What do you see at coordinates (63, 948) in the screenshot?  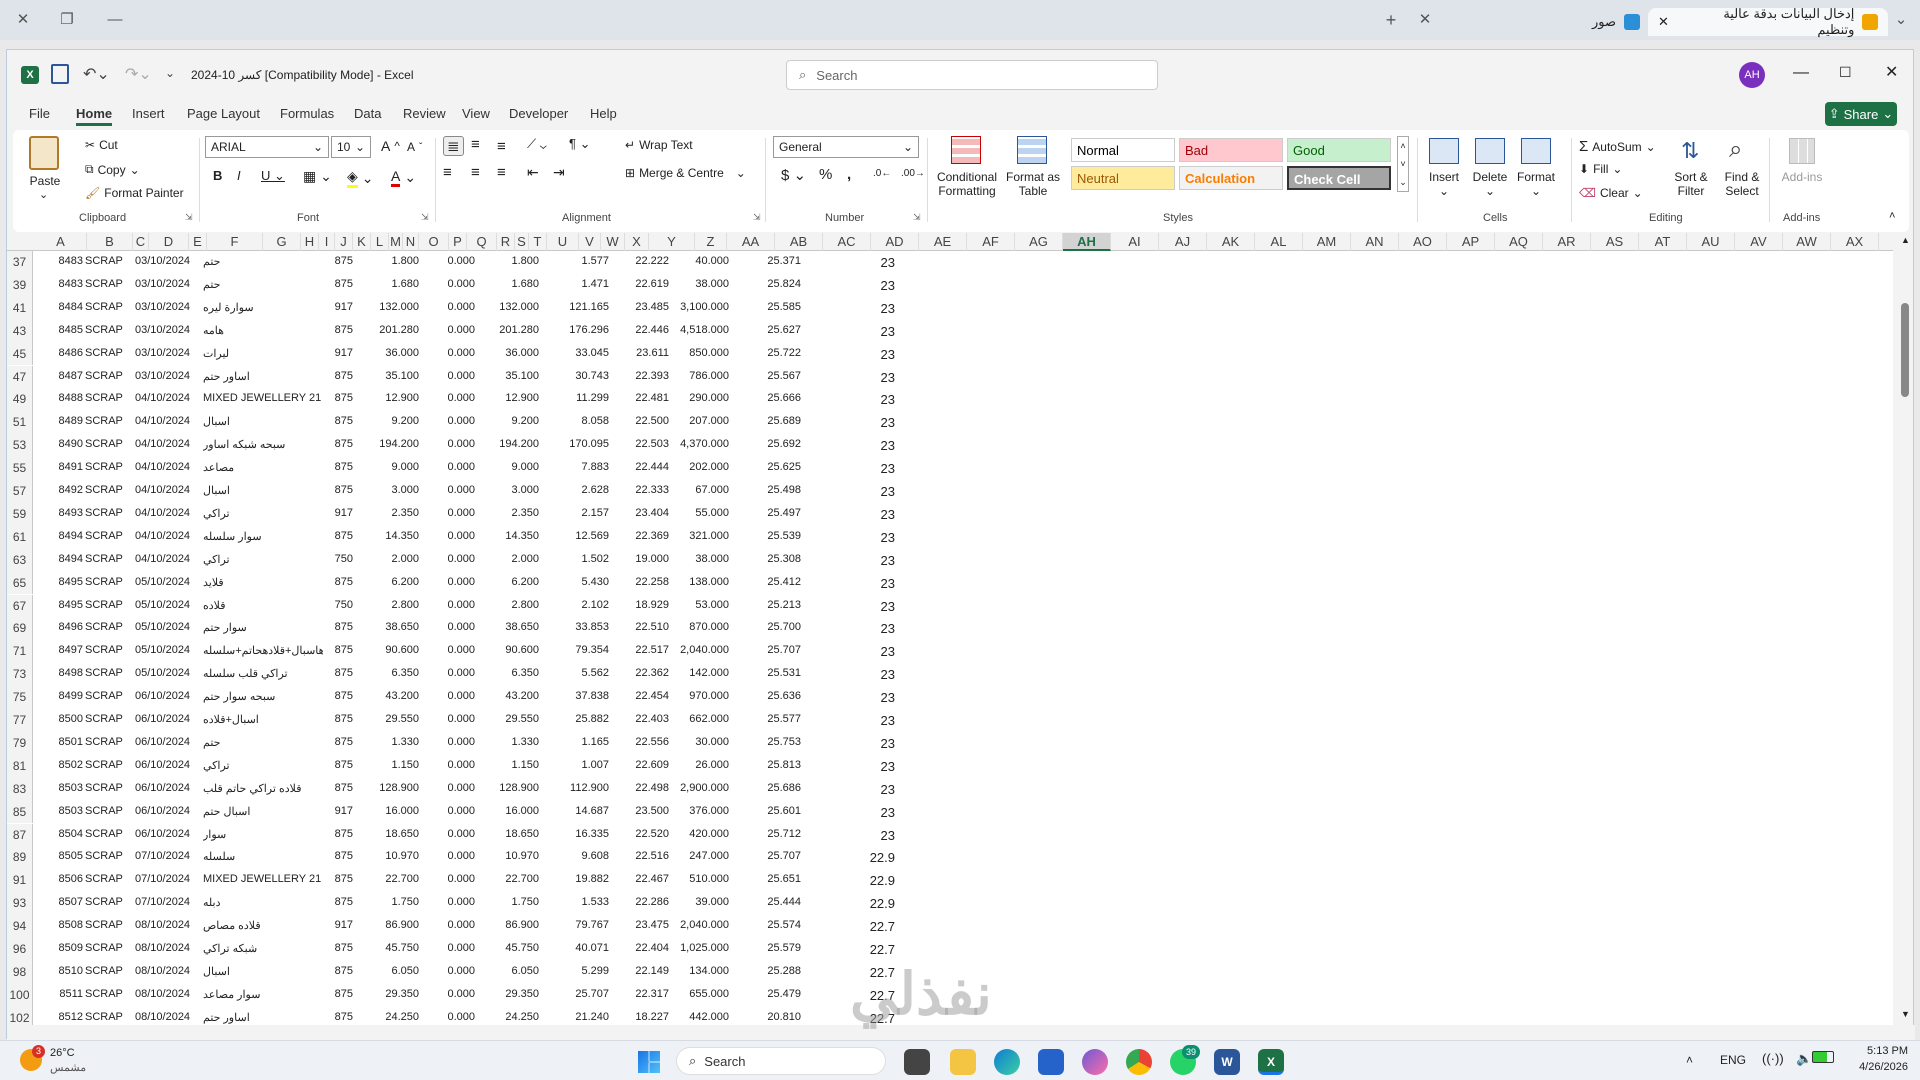 I see `cell-a: 8509` at bounding box center [63, 948].